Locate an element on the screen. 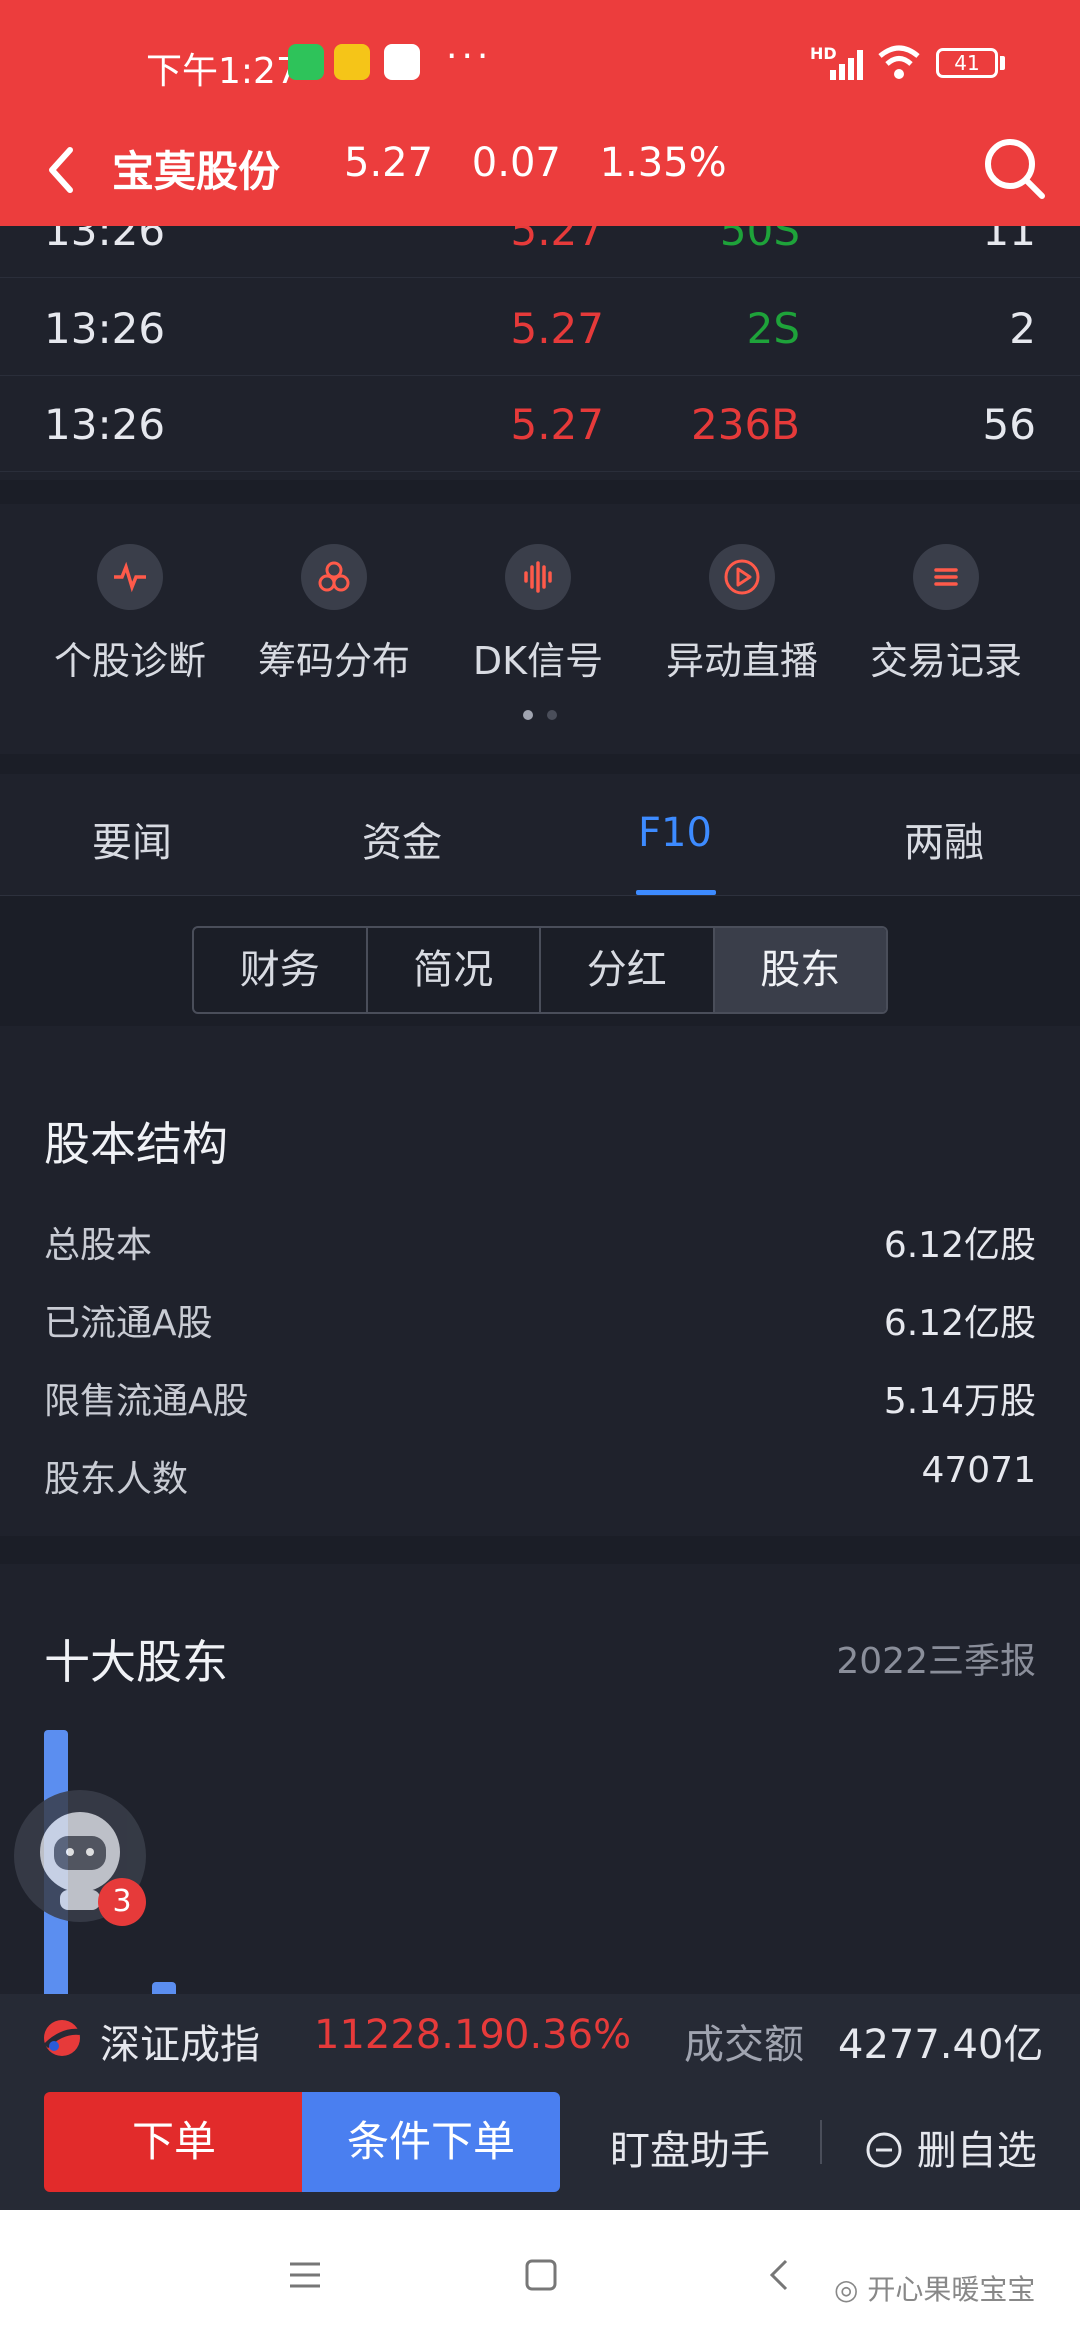 This screenshot has width=1080, height=2340. tab-news: 要闻 is located at coordinates (132, 839).